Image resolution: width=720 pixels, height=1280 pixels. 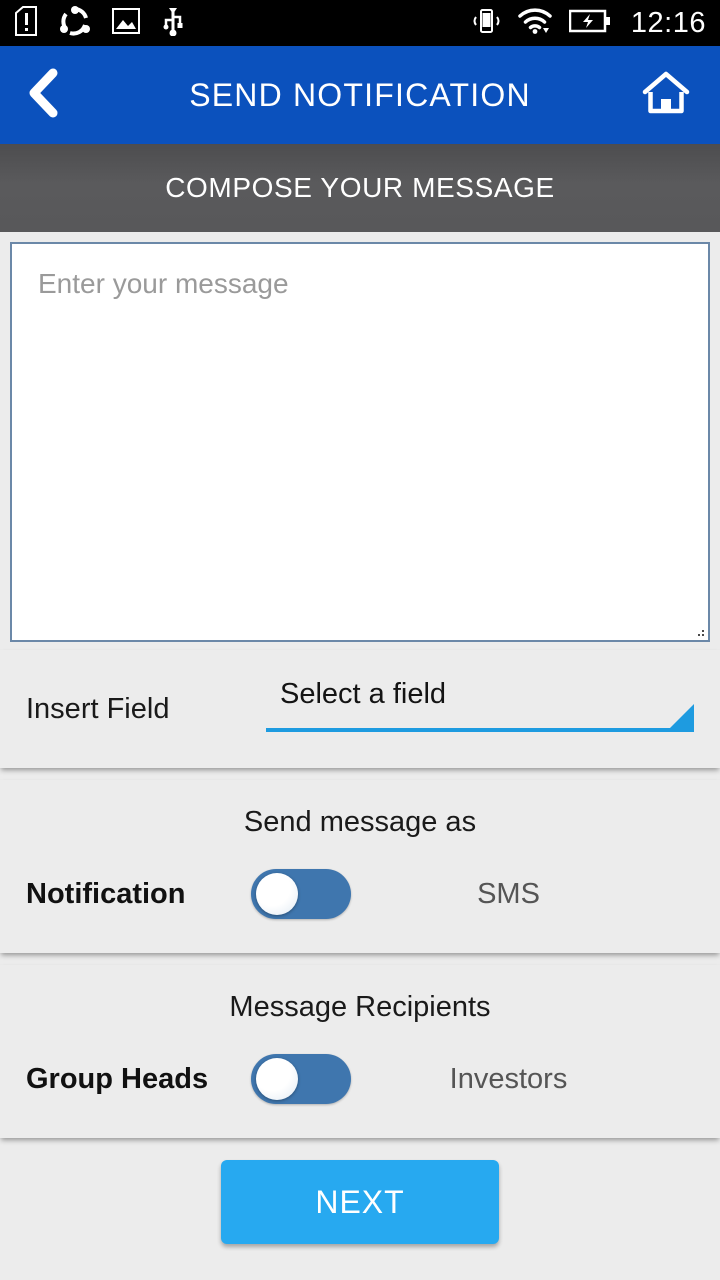 I want to click on app-bar: SEND NOTIFICATION, so click(x=360, y=95).